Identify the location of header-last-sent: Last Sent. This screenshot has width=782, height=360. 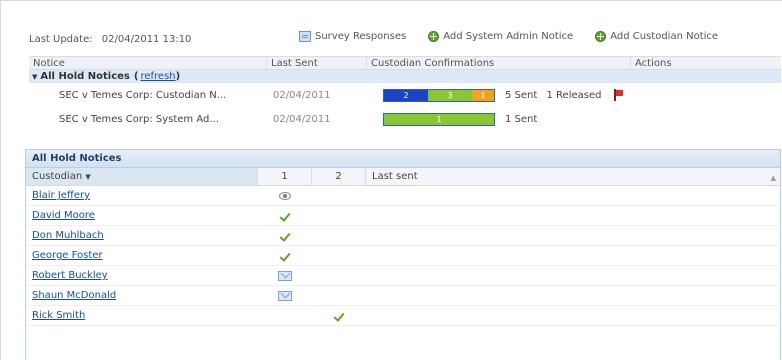
(317, 63).